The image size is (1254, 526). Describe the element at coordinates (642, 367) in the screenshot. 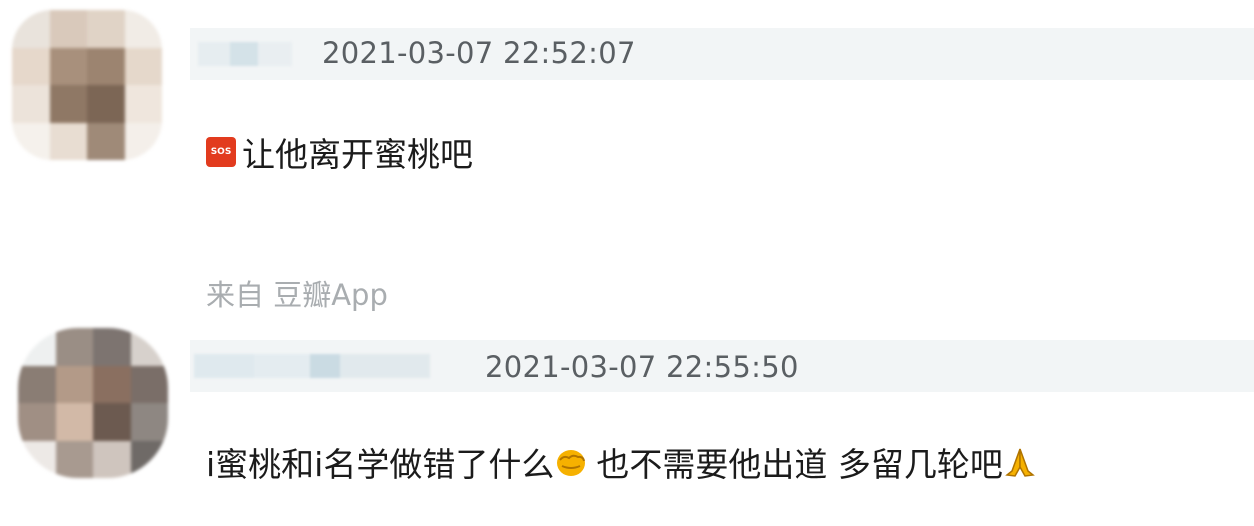

I see `timestamp: 2021-03-07 22:55:50` at that location.